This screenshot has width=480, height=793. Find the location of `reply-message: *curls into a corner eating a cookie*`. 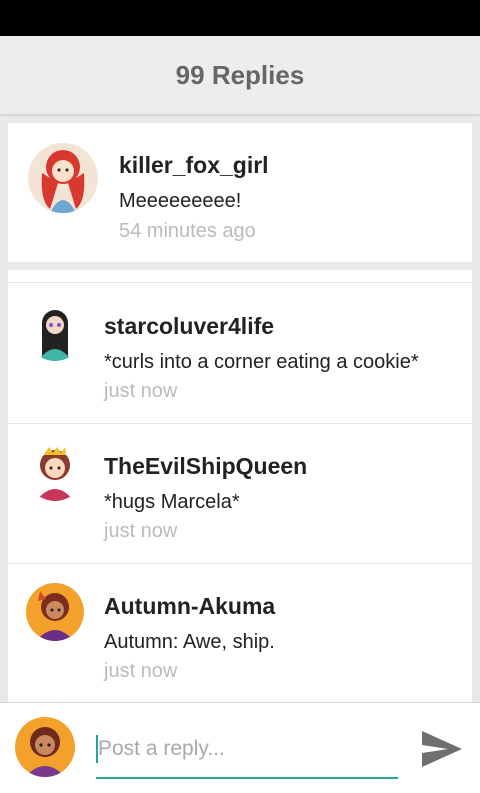

reply-message: *curls into a corner eating a cookie* is located at coordinates (261, 362).